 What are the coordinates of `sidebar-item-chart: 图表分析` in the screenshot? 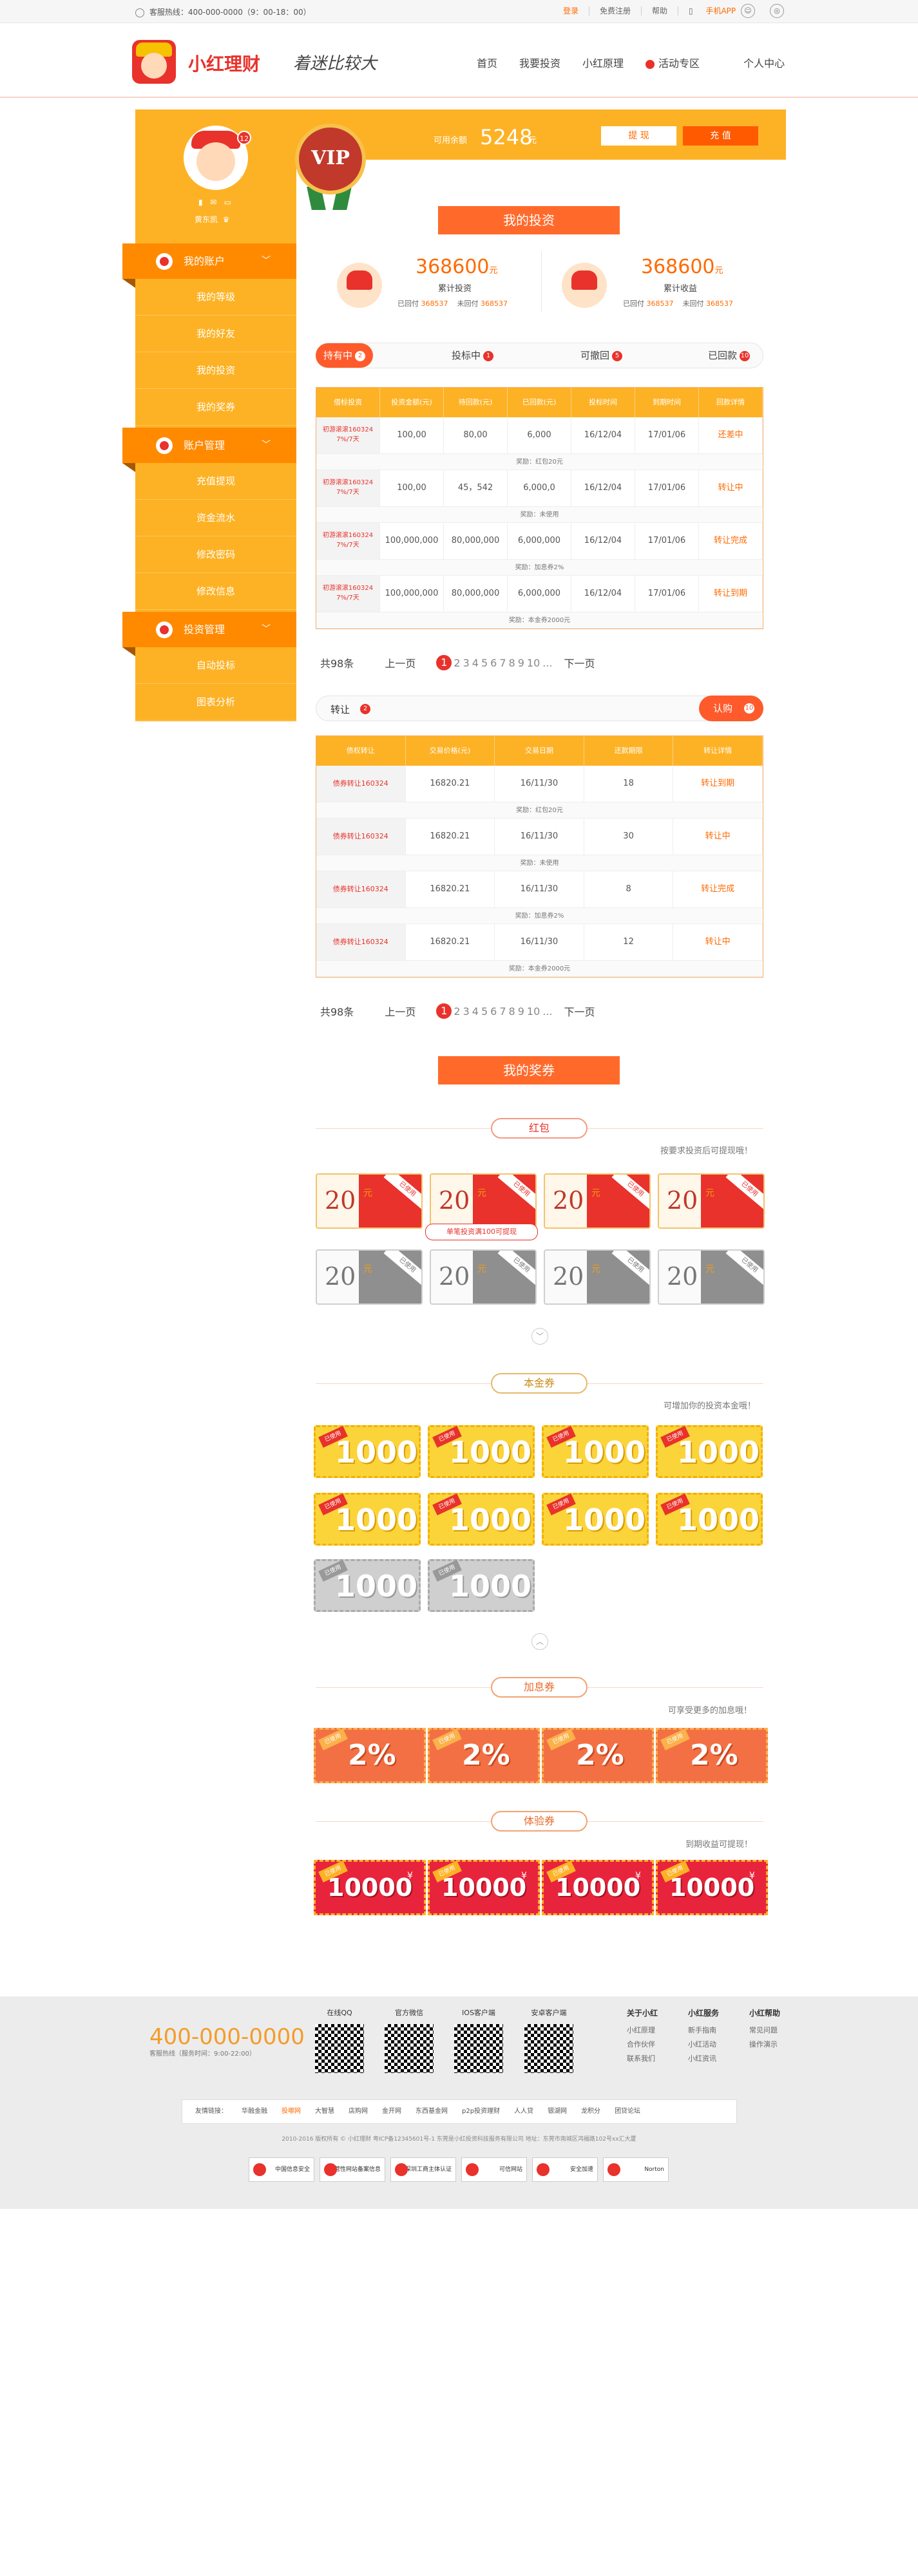 It's located at (215, 702).